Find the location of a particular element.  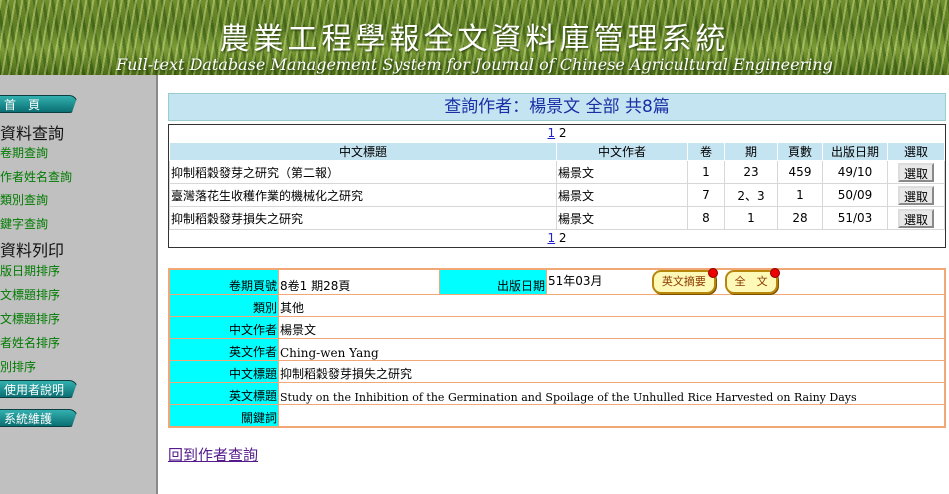

detail-value-volume: 8卷1 期28頁 is located at coordinates (359, 281).